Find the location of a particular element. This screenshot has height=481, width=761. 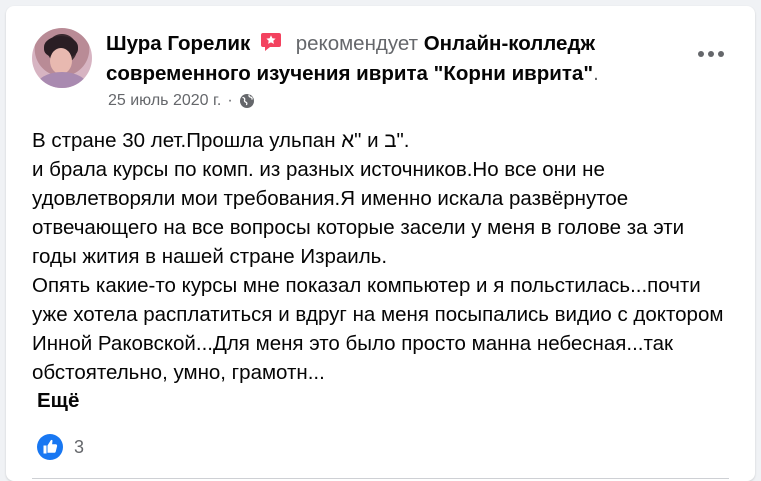

post-meta: 25 июль 2020 г. · is located at coordinates (181, 101).